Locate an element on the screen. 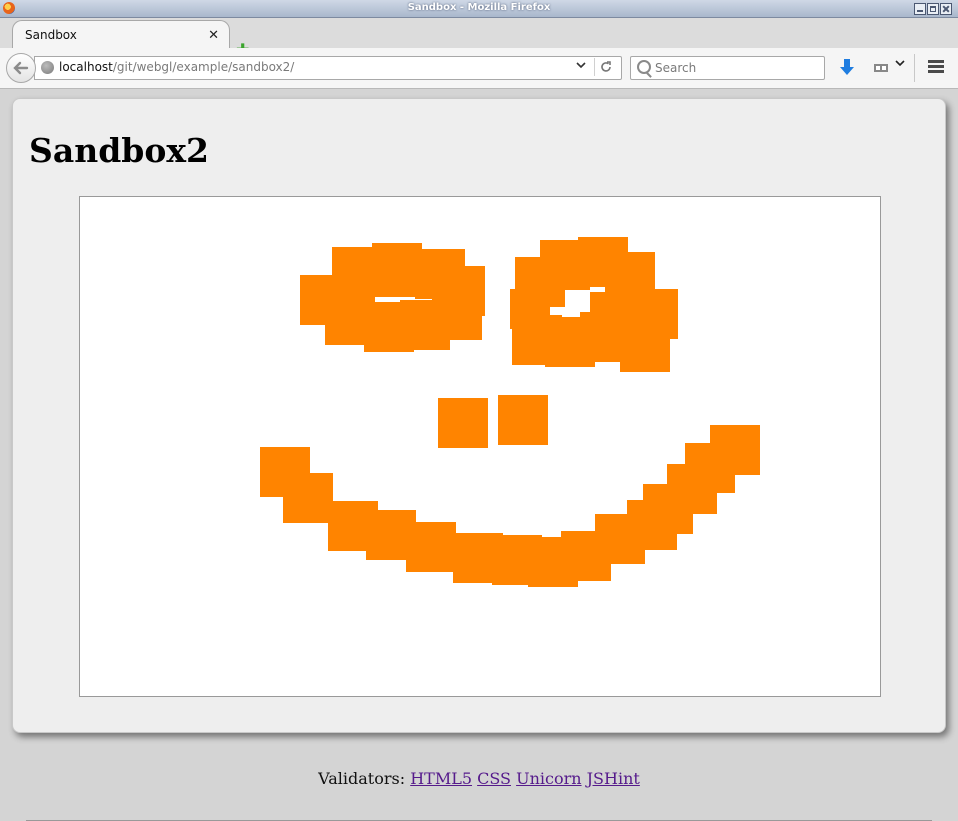  validator-link-html5: HTML5 is located at coordinates (441, 778).